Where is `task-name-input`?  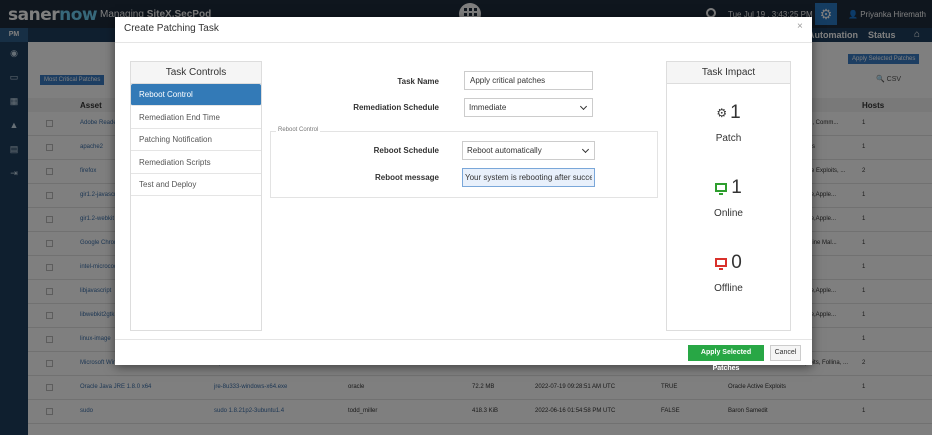 task-name-input is located at coordinates (528, 80).